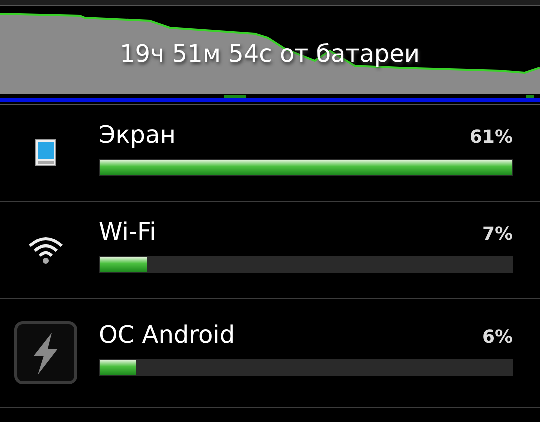 The image size is (540, 422). I want to click on usage-percent: 7%, so click(497, 234).